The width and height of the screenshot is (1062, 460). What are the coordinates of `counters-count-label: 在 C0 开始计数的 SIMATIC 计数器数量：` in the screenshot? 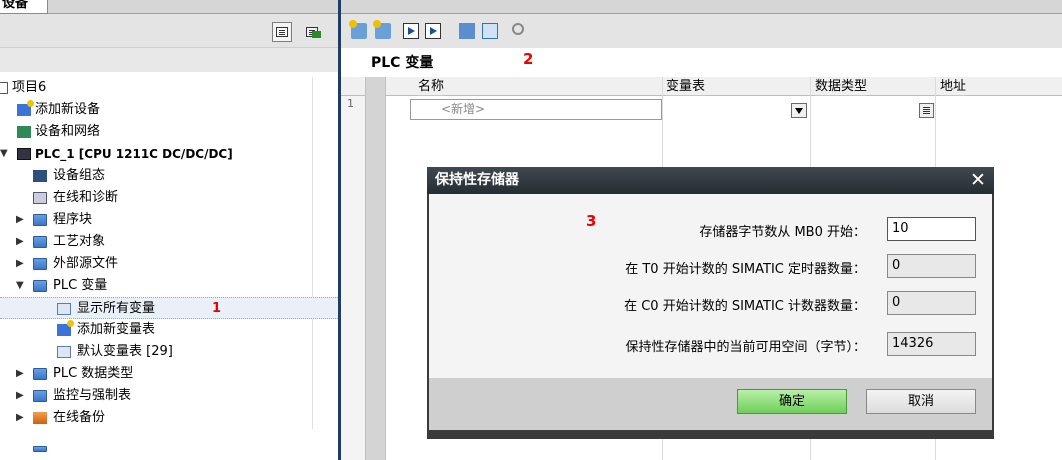 It's located at (745, 306).